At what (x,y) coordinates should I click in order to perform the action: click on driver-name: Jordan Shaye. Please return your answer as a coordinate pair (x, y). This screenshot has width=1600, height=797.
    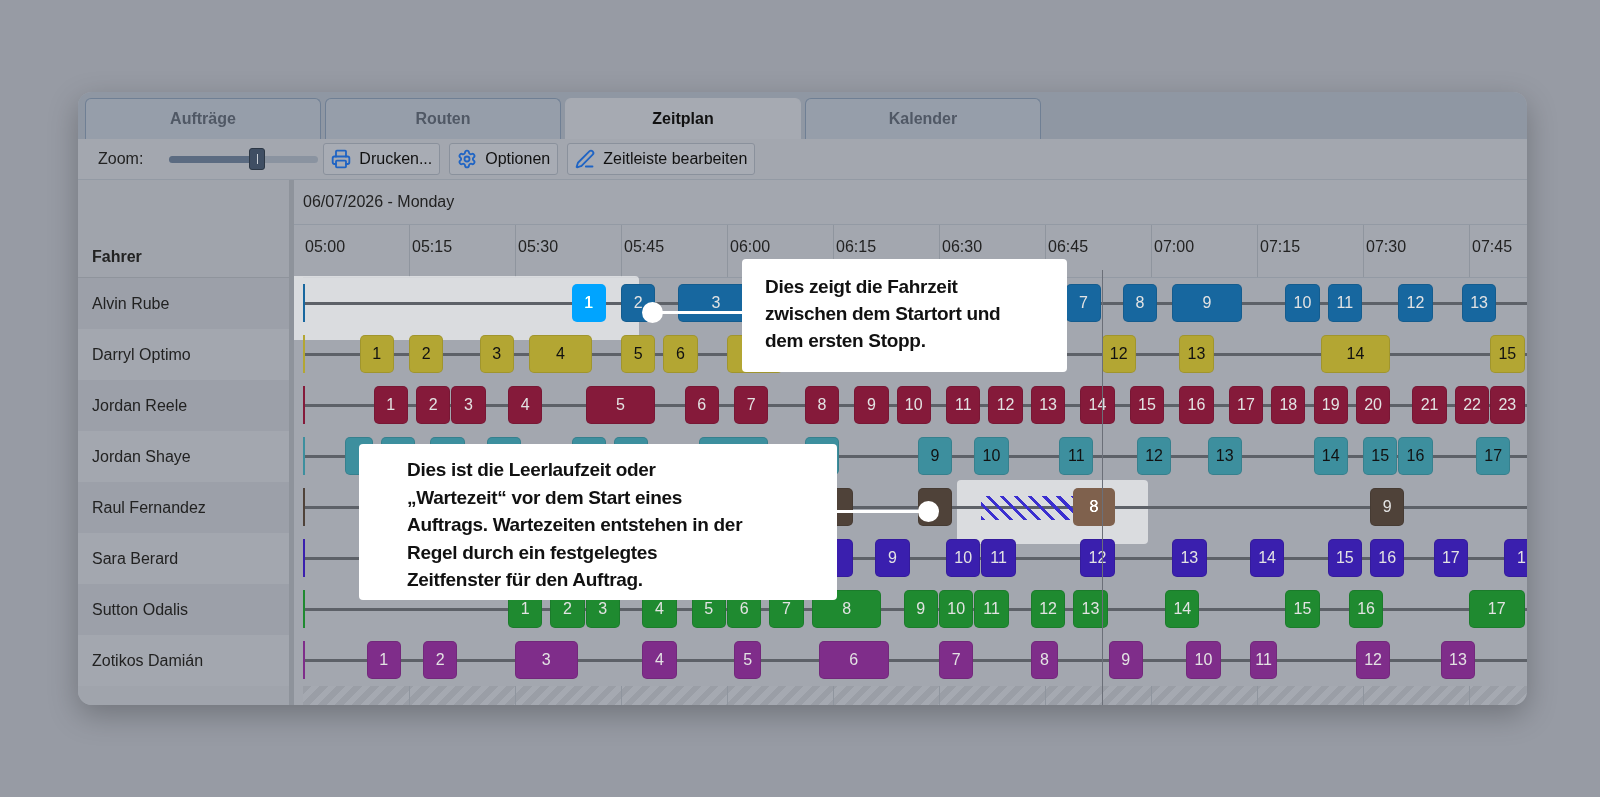
    Looking at the image, I should click on (141, 456).